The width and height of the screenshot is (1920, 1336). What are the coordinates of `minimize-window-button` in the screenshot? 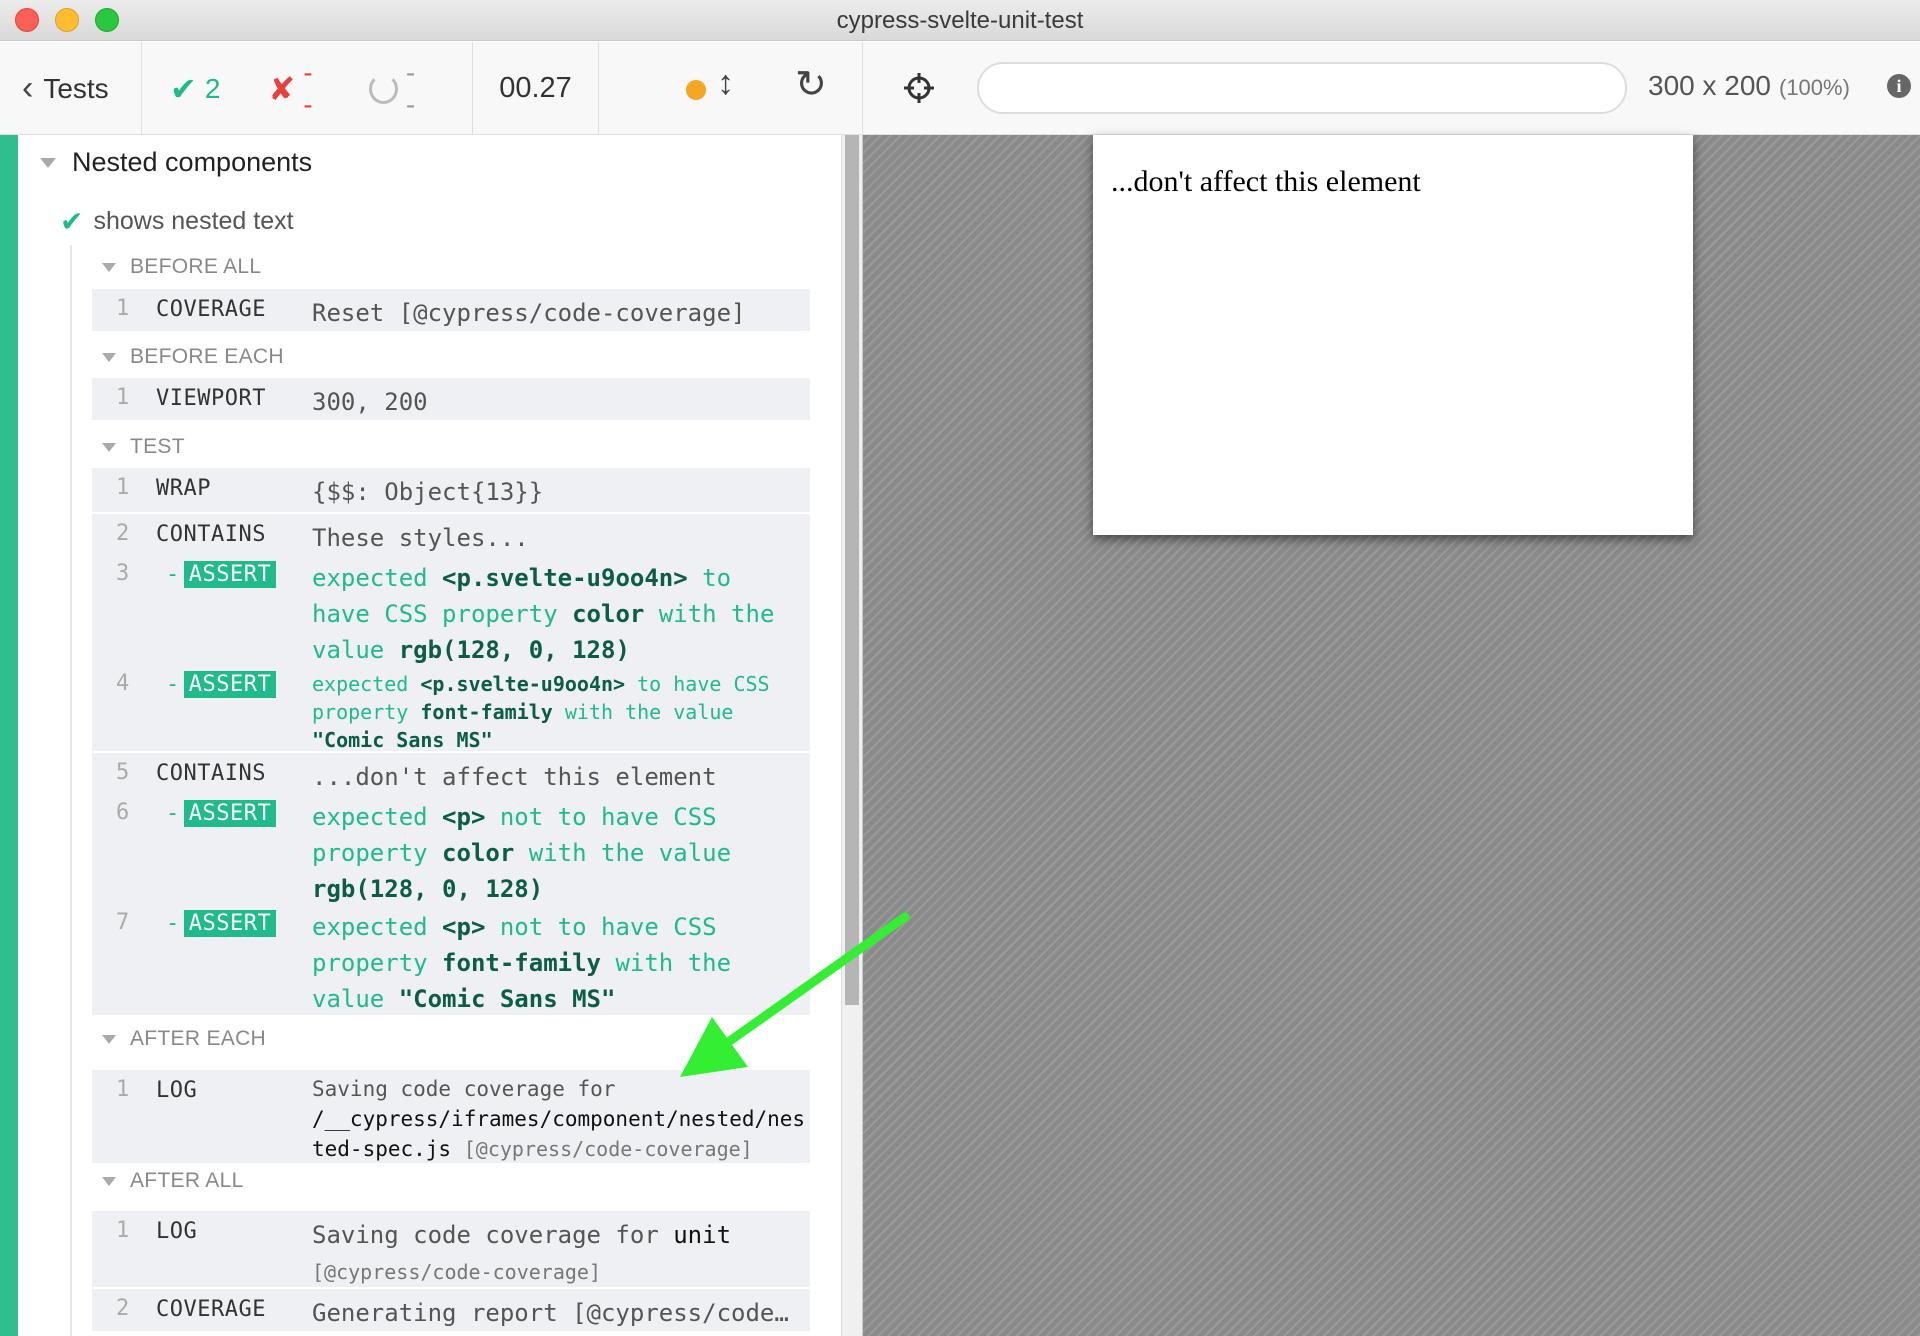 It's located at (67, 20).